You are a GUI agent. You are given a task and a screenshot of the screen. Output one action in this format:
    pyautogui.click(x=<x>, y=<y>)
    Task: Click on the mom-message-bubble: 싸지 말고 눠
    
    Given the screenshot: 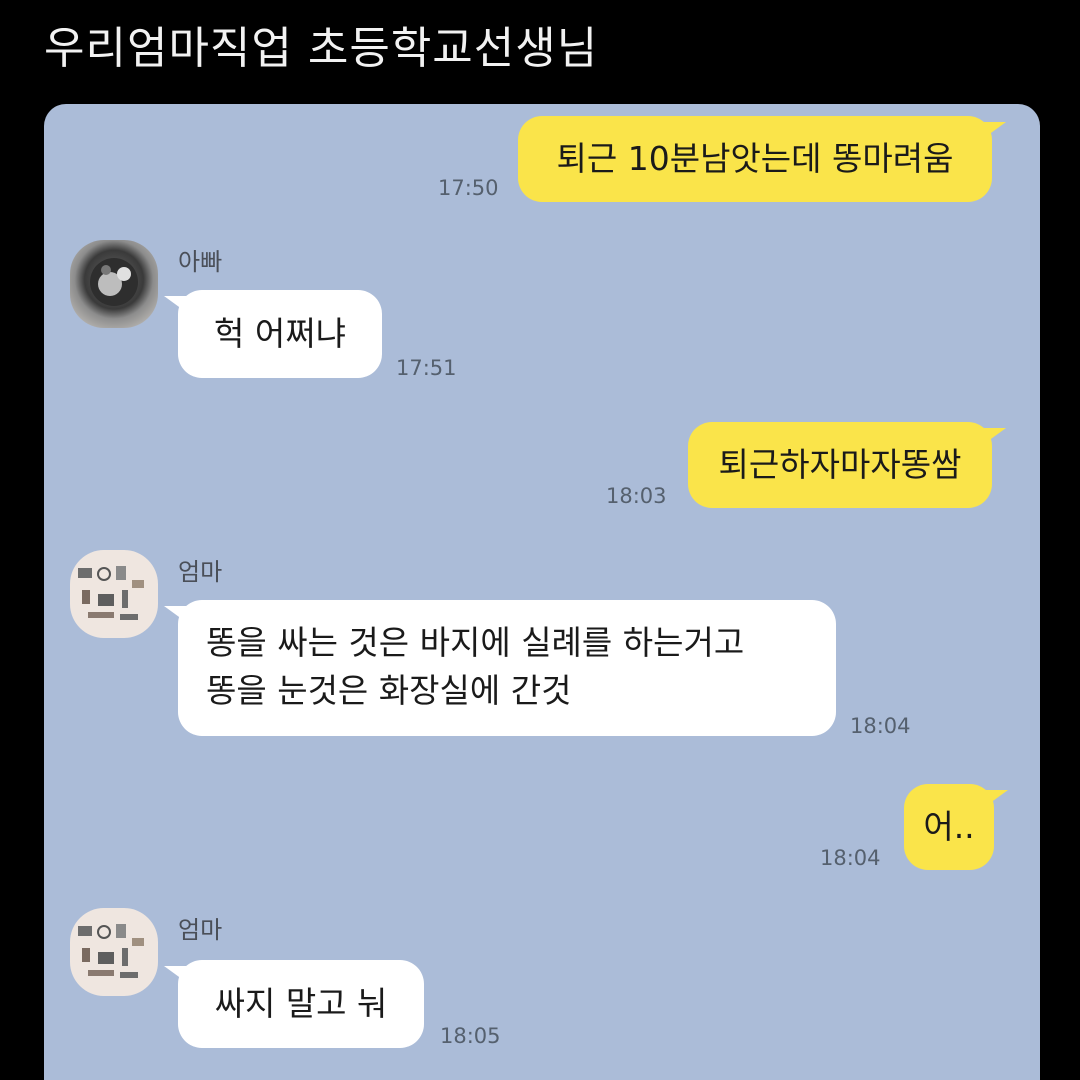 What is the action you would take?
    pyautogui.click(x=294, y=1004)
    